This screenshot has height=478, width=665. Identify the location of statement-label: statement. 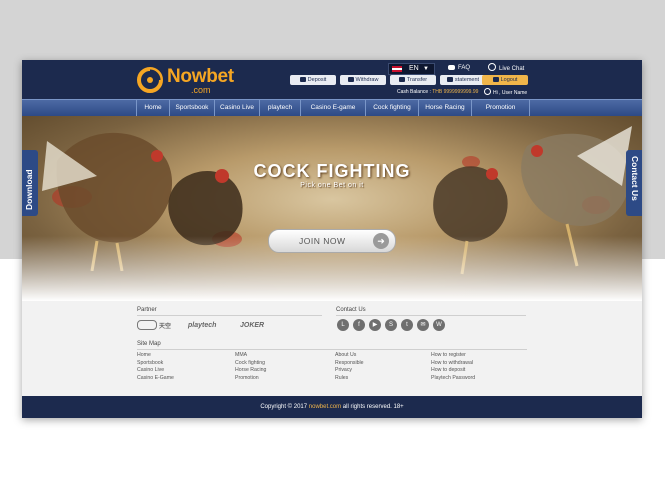
(467, 80).